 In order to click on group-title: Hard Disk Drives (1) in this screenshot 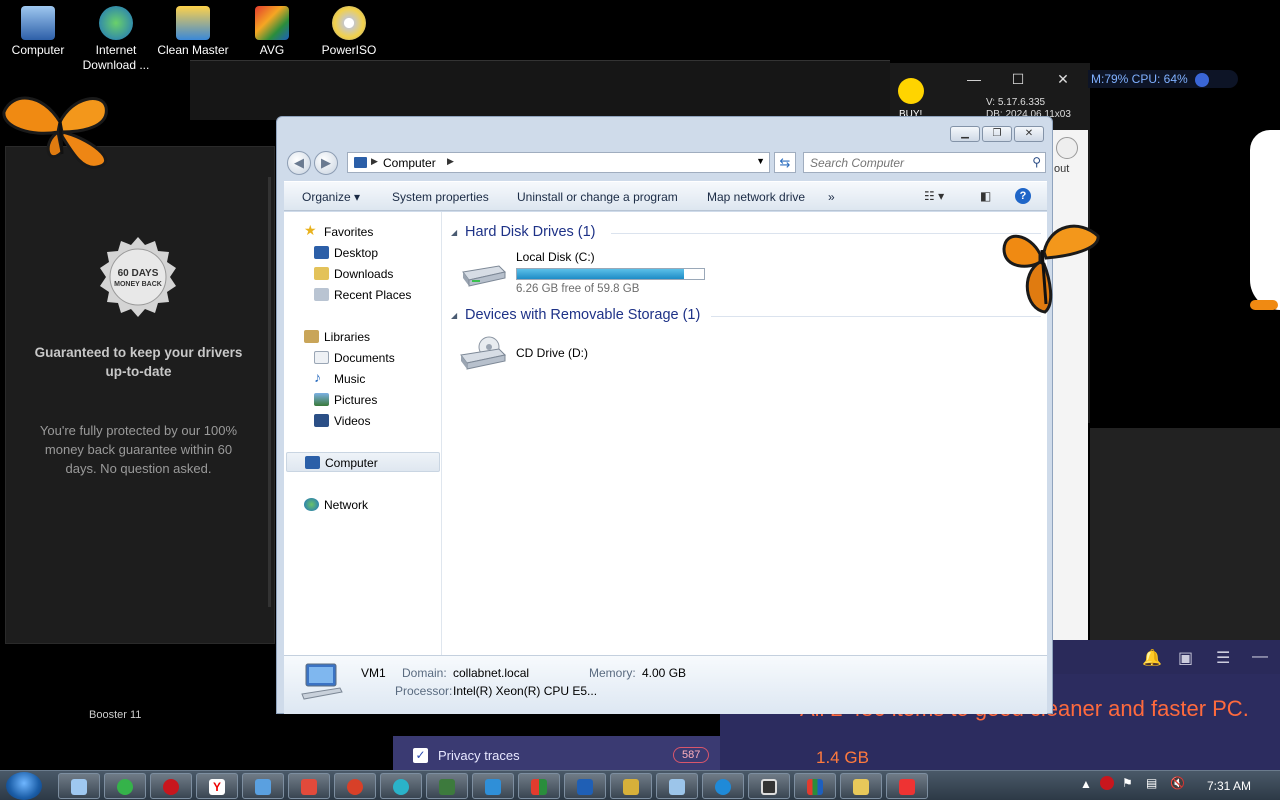, I will do `click(530, 232)`.